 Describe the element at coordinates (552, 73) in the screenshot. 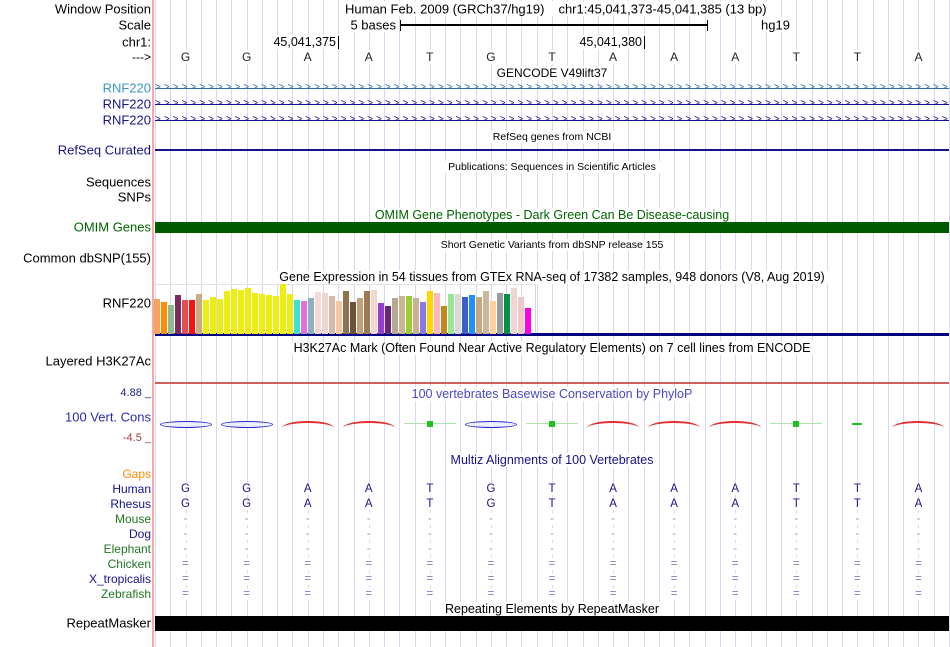

I see `gencode-track-title: GENCODE V49lift37` at that location.